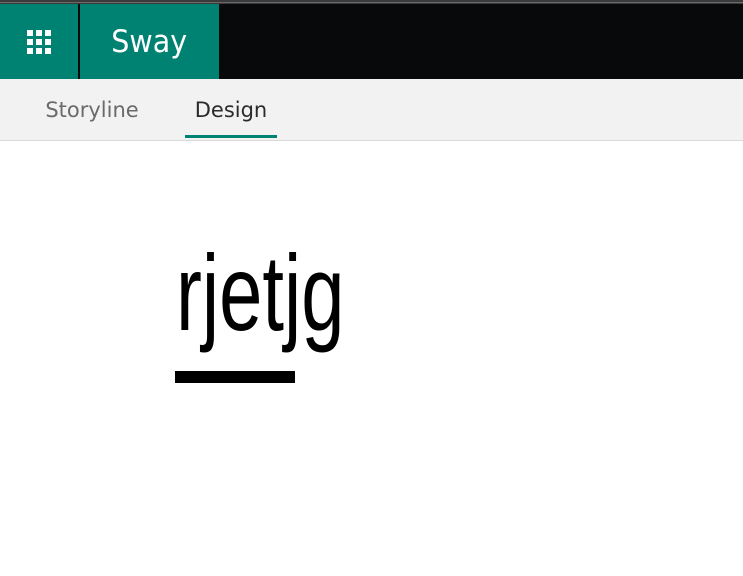 Image resolution: width=743 pixels, height=576 pixels. Describe the element at coordinates (371, 41) in the screenshot. I see `app-header: Sway` at that location.